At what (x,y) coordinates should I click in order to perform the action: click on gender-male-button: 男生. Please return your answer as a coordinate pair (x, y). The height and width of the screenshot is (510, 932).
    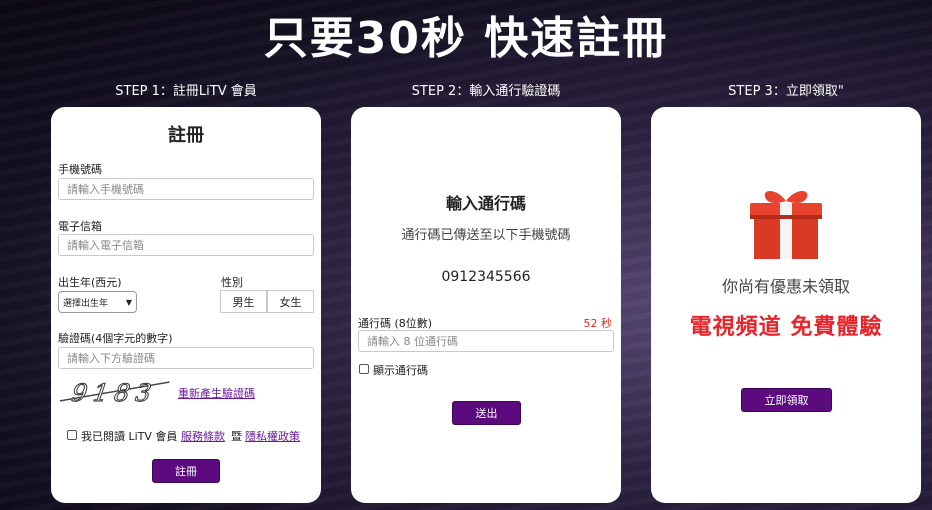
    Looking at the image, I should click on (243, 301).